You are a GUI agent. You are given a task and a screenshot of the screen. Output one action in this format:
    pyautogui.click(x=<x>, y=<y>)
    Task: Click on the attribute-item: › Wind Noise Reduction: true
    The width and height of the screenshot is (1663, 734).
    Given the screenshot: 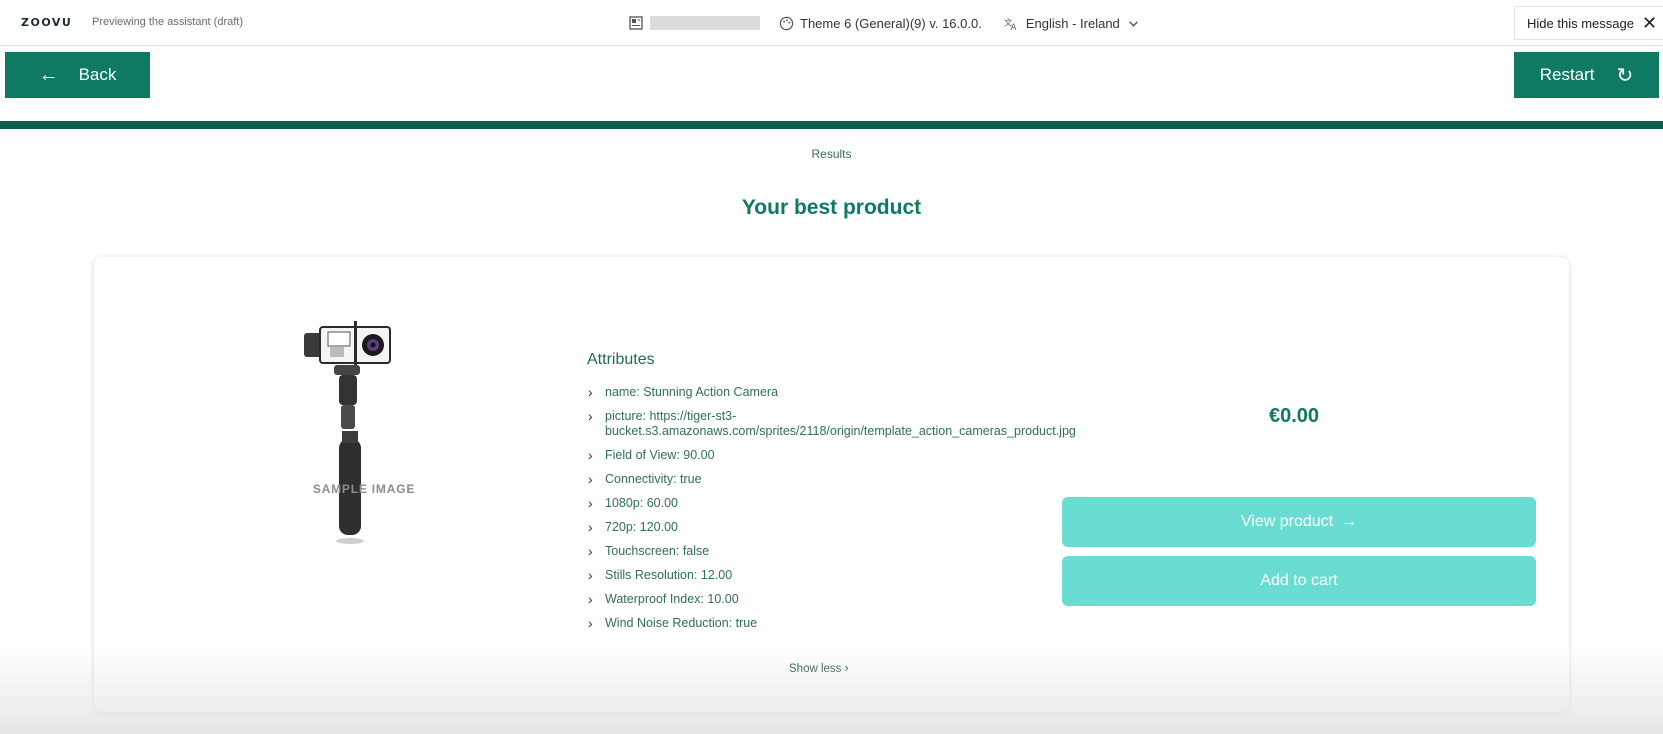 What is the action you would take?
    pyautogui.click(x=867, y=623)
    